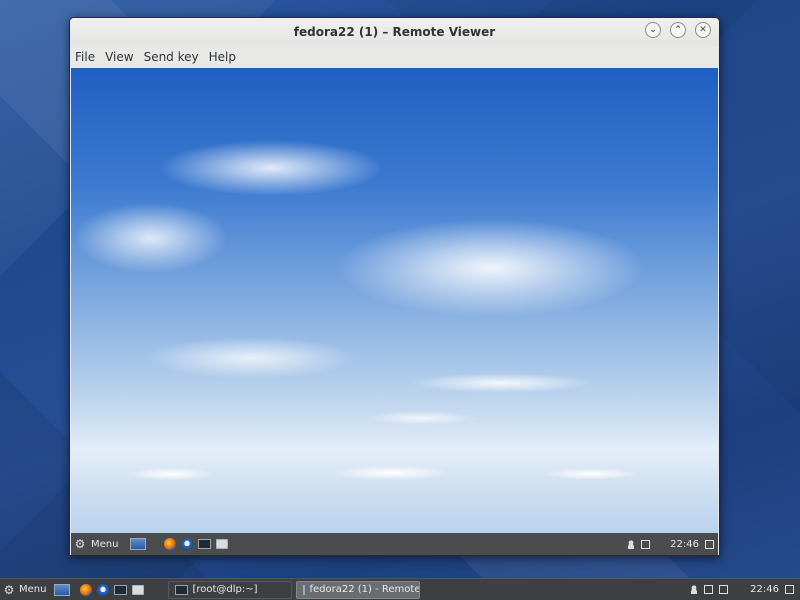 Image resolution: width=800 pixels, height=600 pixels. I want to click on window-title: fedora22 (1) – Remote Viewer, so click(394, 32).